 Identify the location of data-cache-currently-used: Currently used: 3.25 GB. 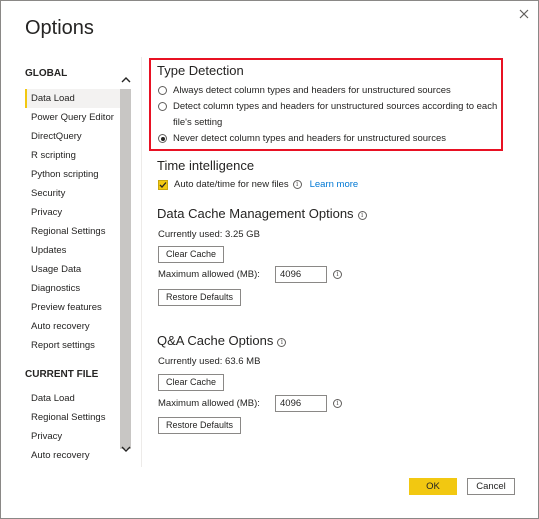
(209, 234).